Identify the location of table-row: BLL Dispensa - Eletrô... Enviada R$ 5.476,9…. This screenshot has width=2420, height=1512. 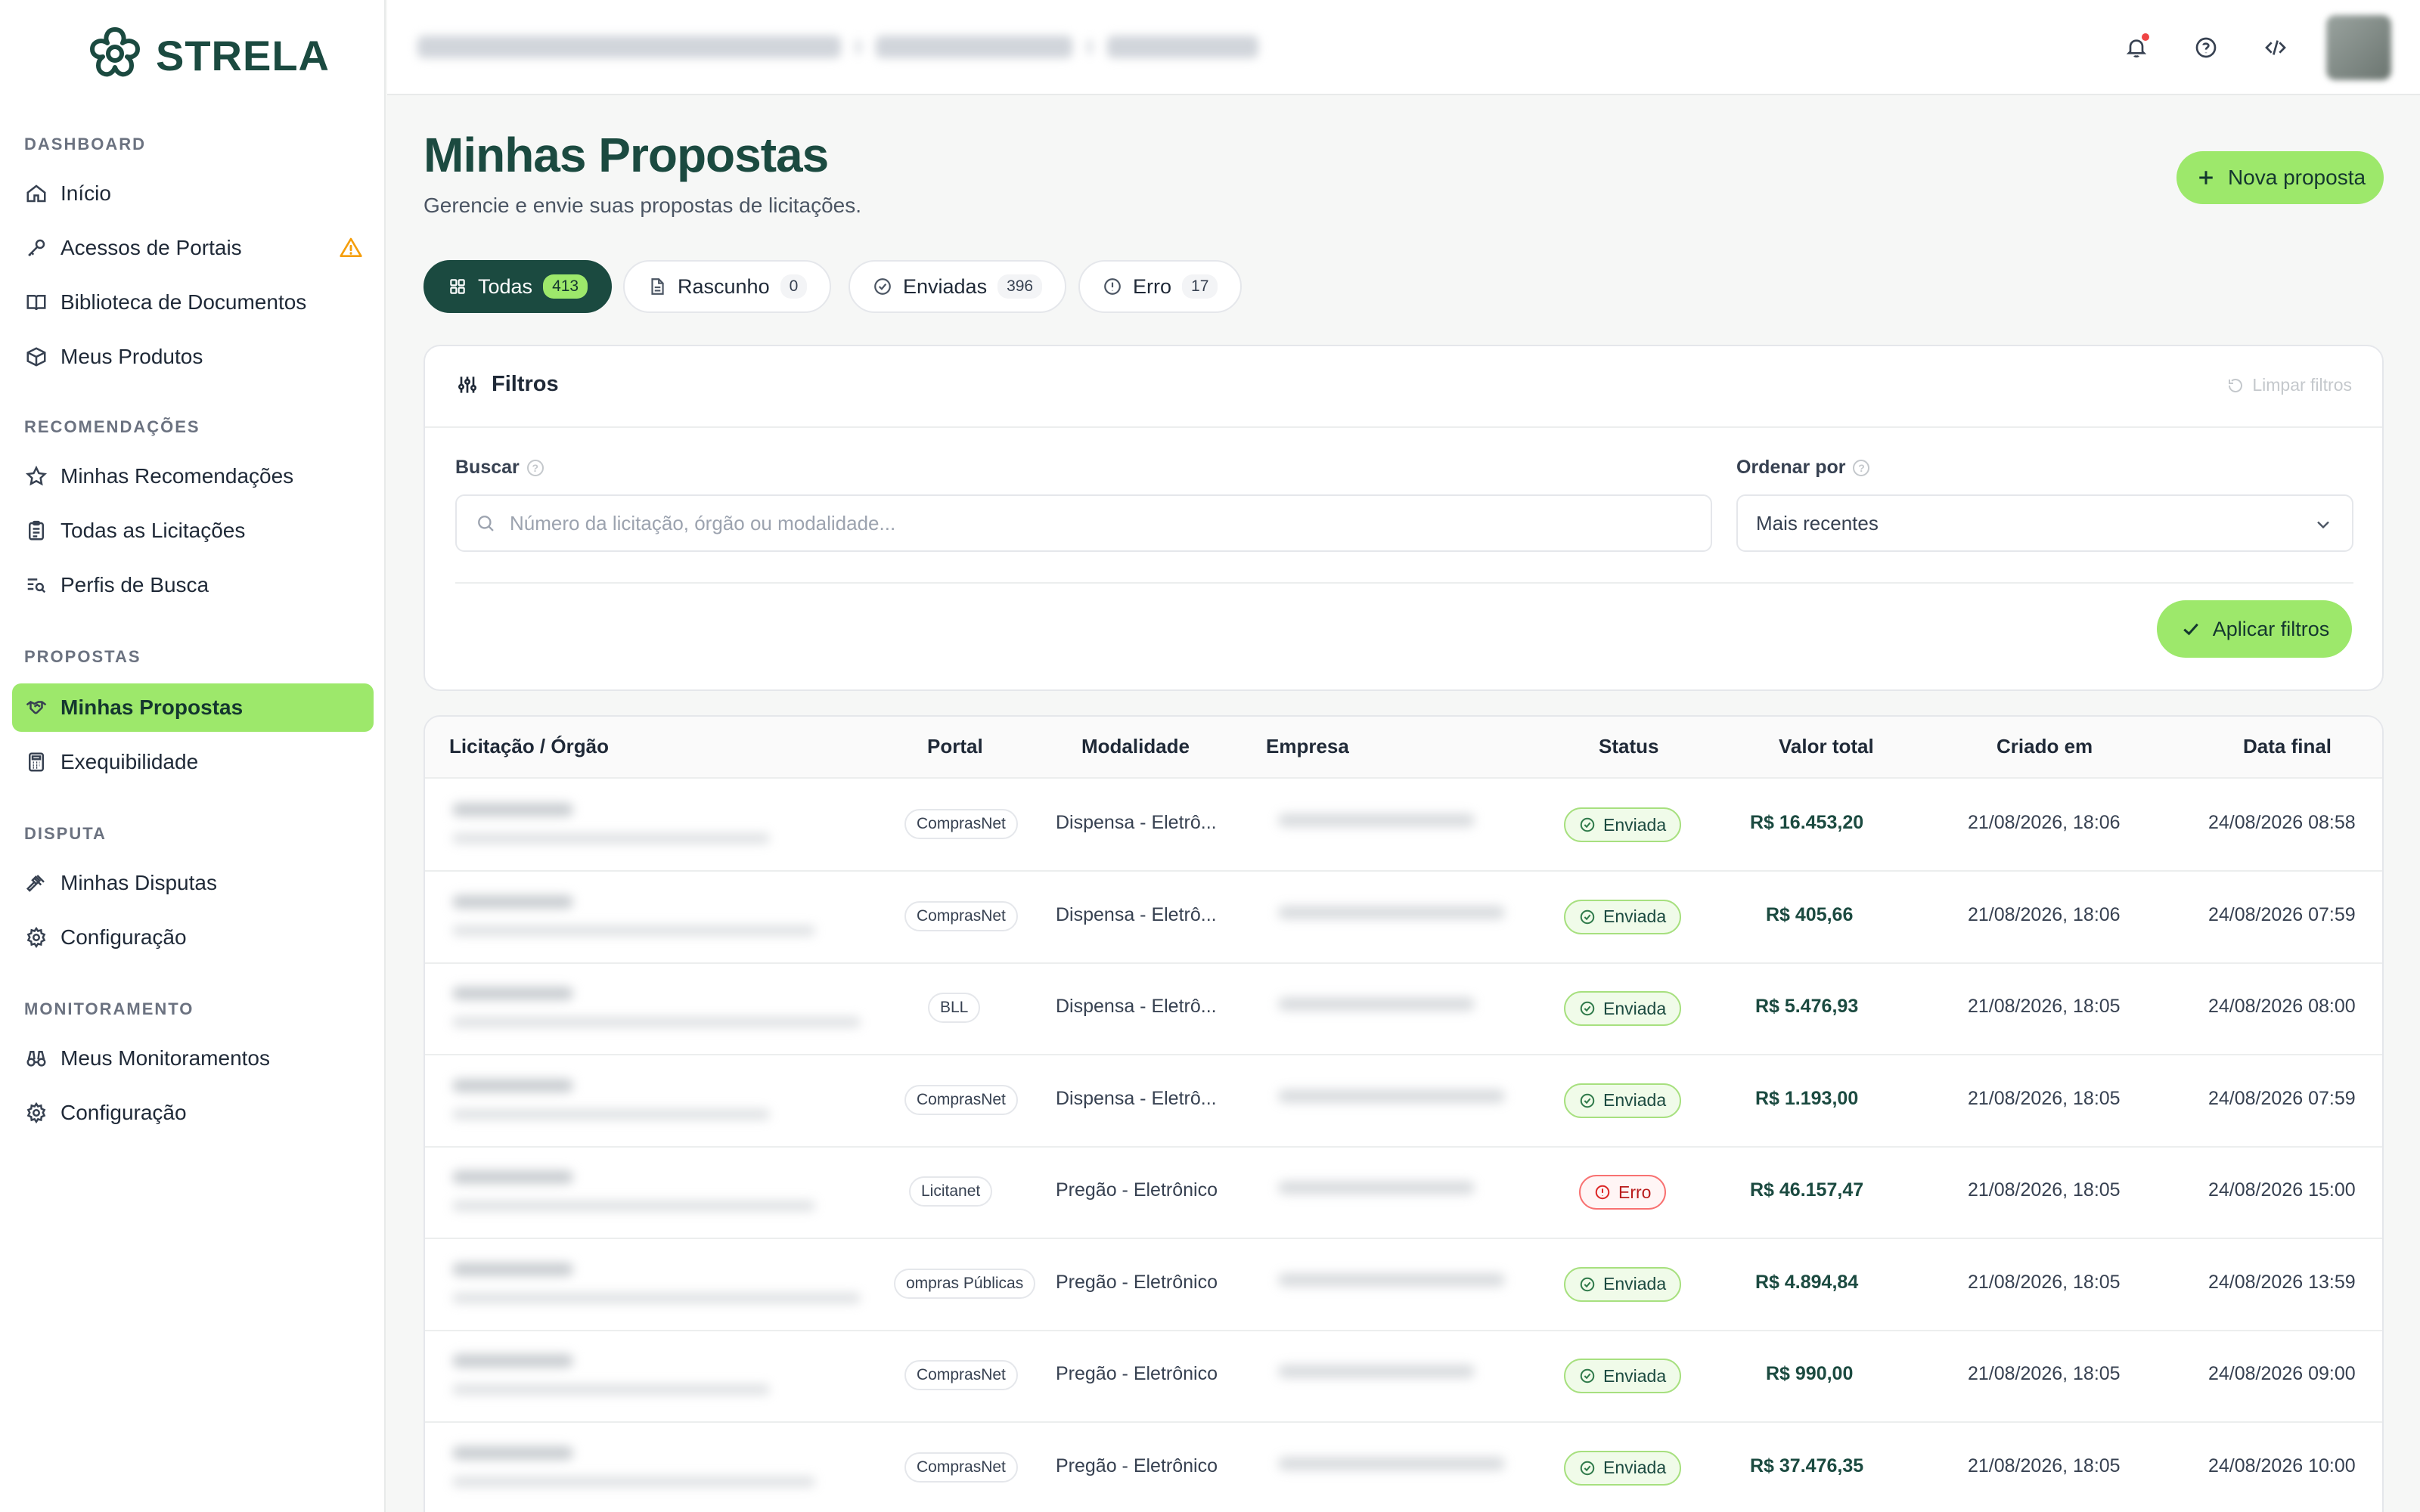
(1403, 1009).